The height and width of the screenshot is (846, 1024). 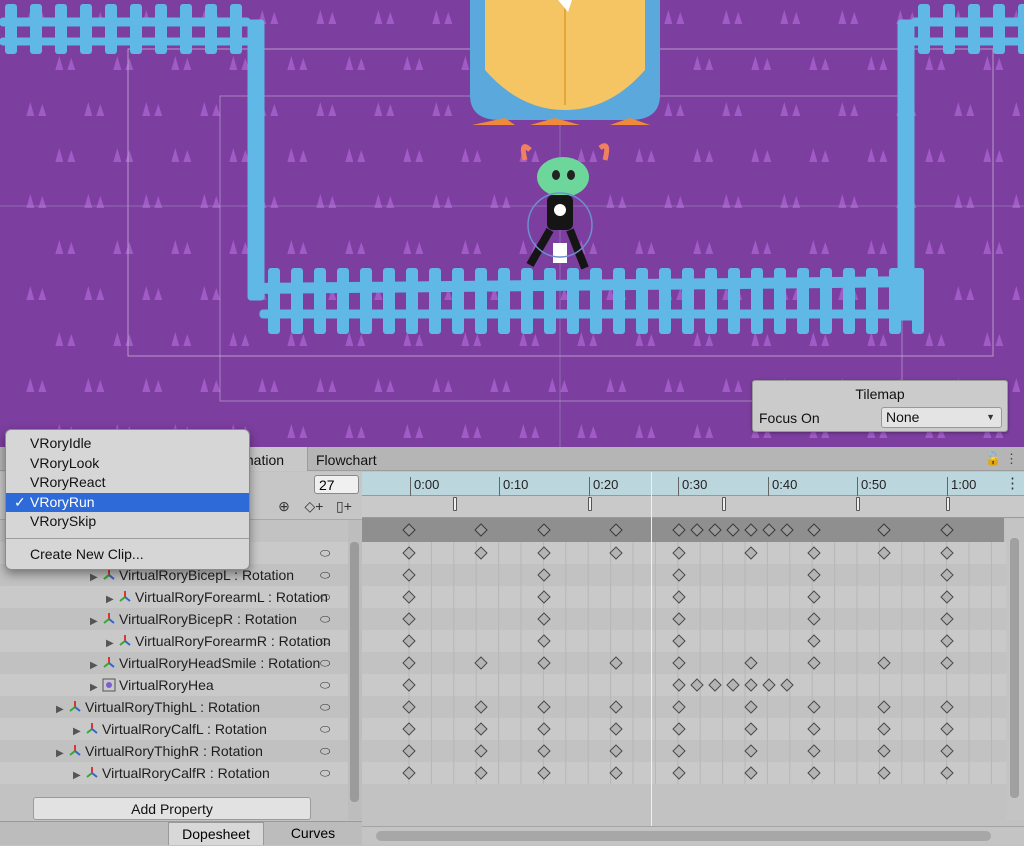 What do you see at coordinates (127, 502) in the screenshot?
I see `menu-item-vroryrun: ✓ VRoryRun` at bounding box center [127, 502].